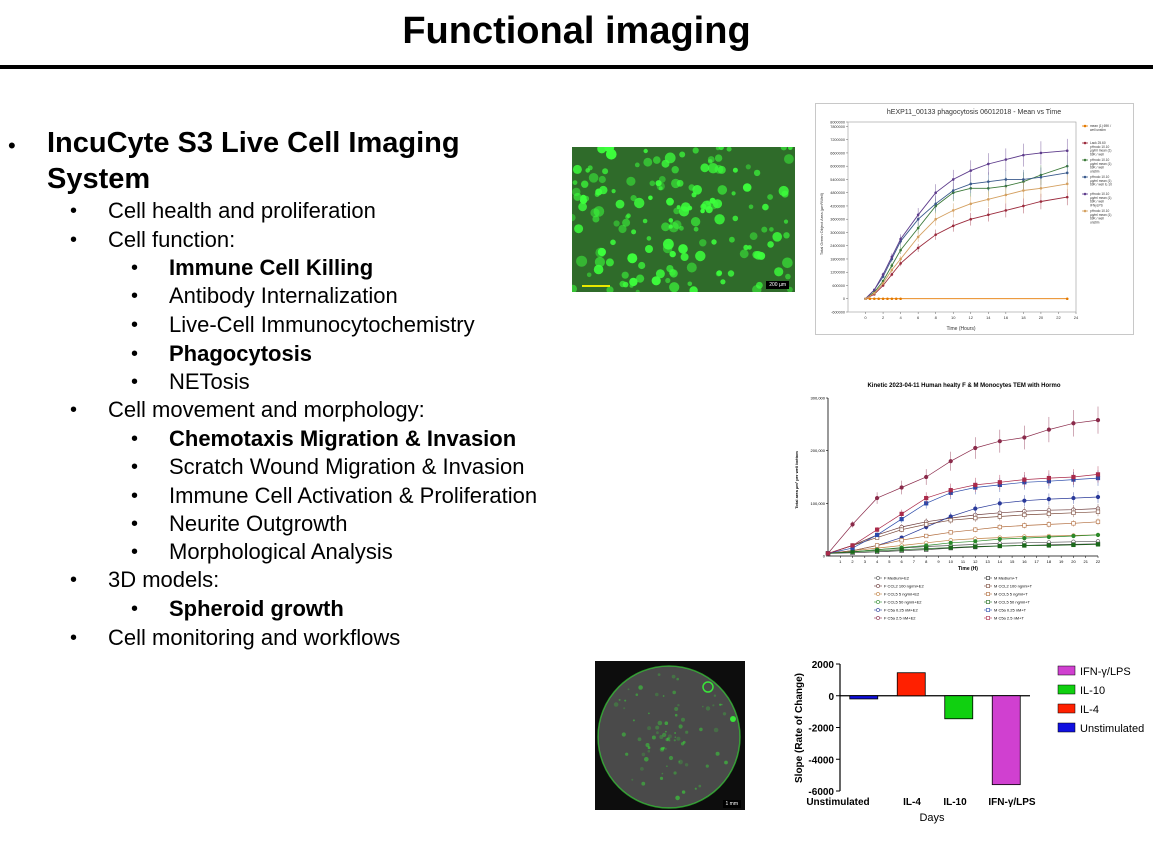  I want to click on bullet-subitem: NETosis, so click(209, 381).